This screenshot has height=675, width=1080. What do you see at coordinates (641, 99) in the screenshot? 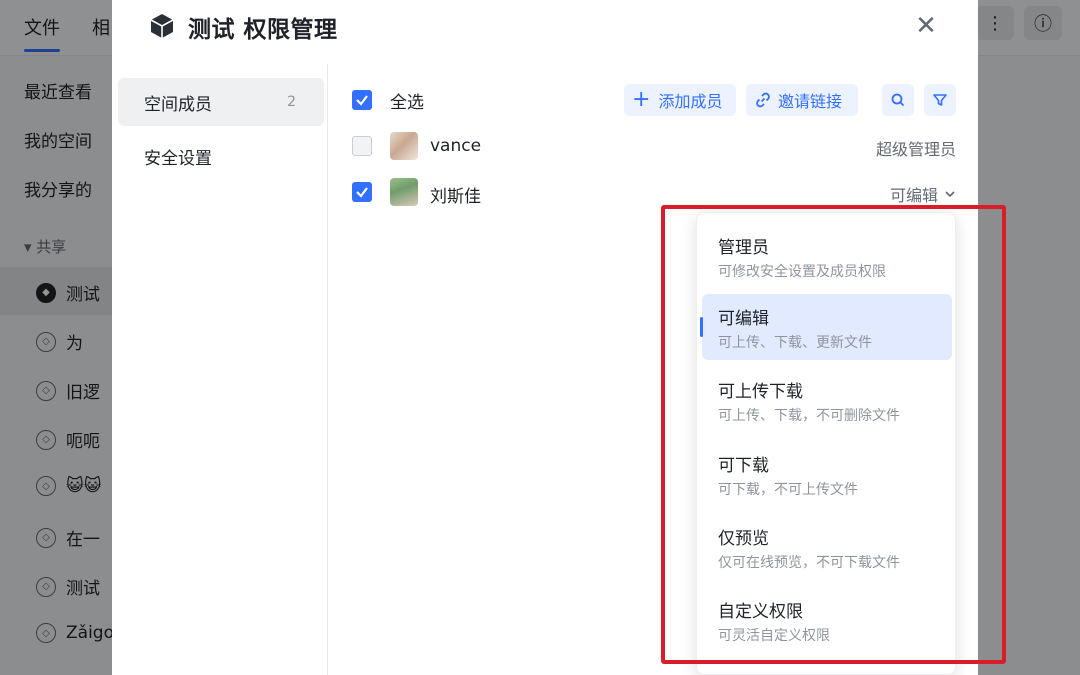
I see `plus-icon: +` at bounding box center [641, 99].